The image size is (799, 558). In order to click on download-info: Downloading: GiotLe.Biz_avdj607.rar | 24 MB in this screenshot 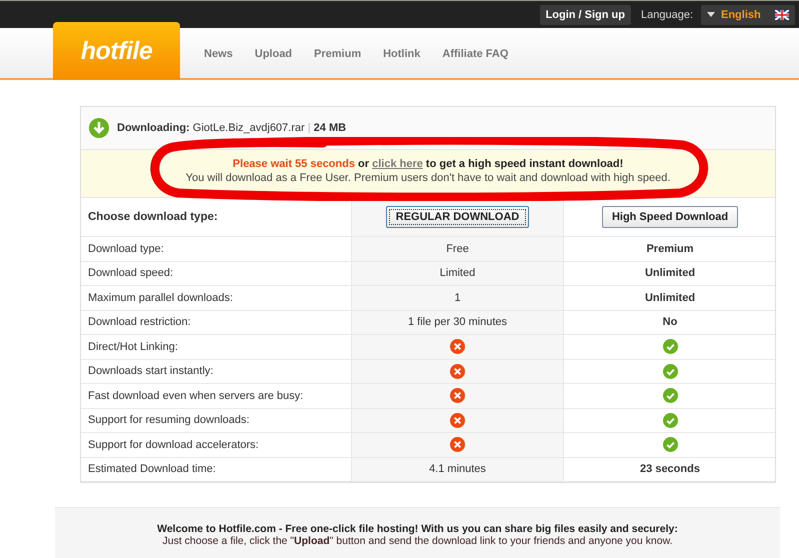, I will do `click(231, 128)`.